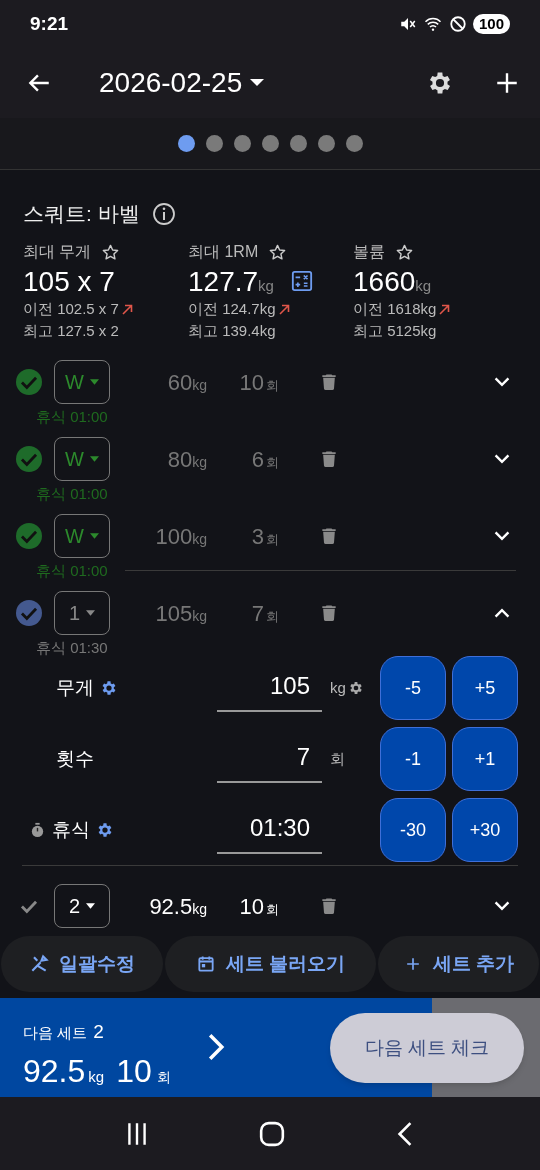 The image size is (540, 1170). I want to click on action-button: 일괄수정, so click(82, 964).